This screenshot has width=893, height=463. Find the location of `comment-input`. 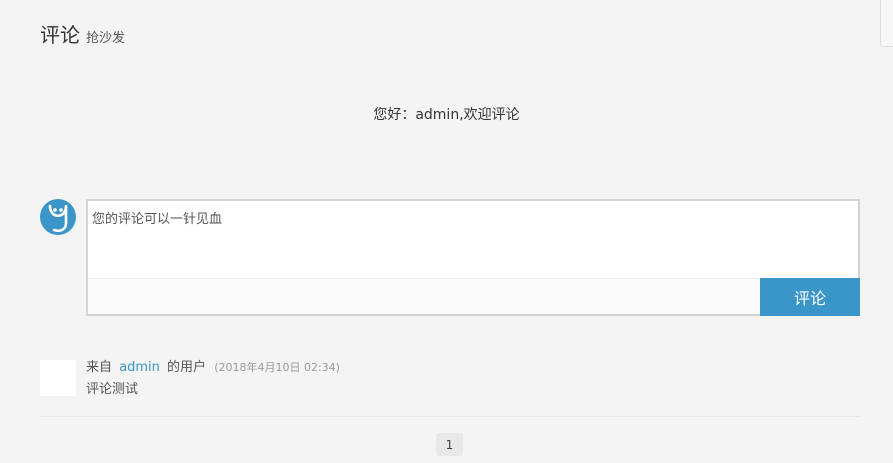

comment-input is located at coordinates (473, 239).